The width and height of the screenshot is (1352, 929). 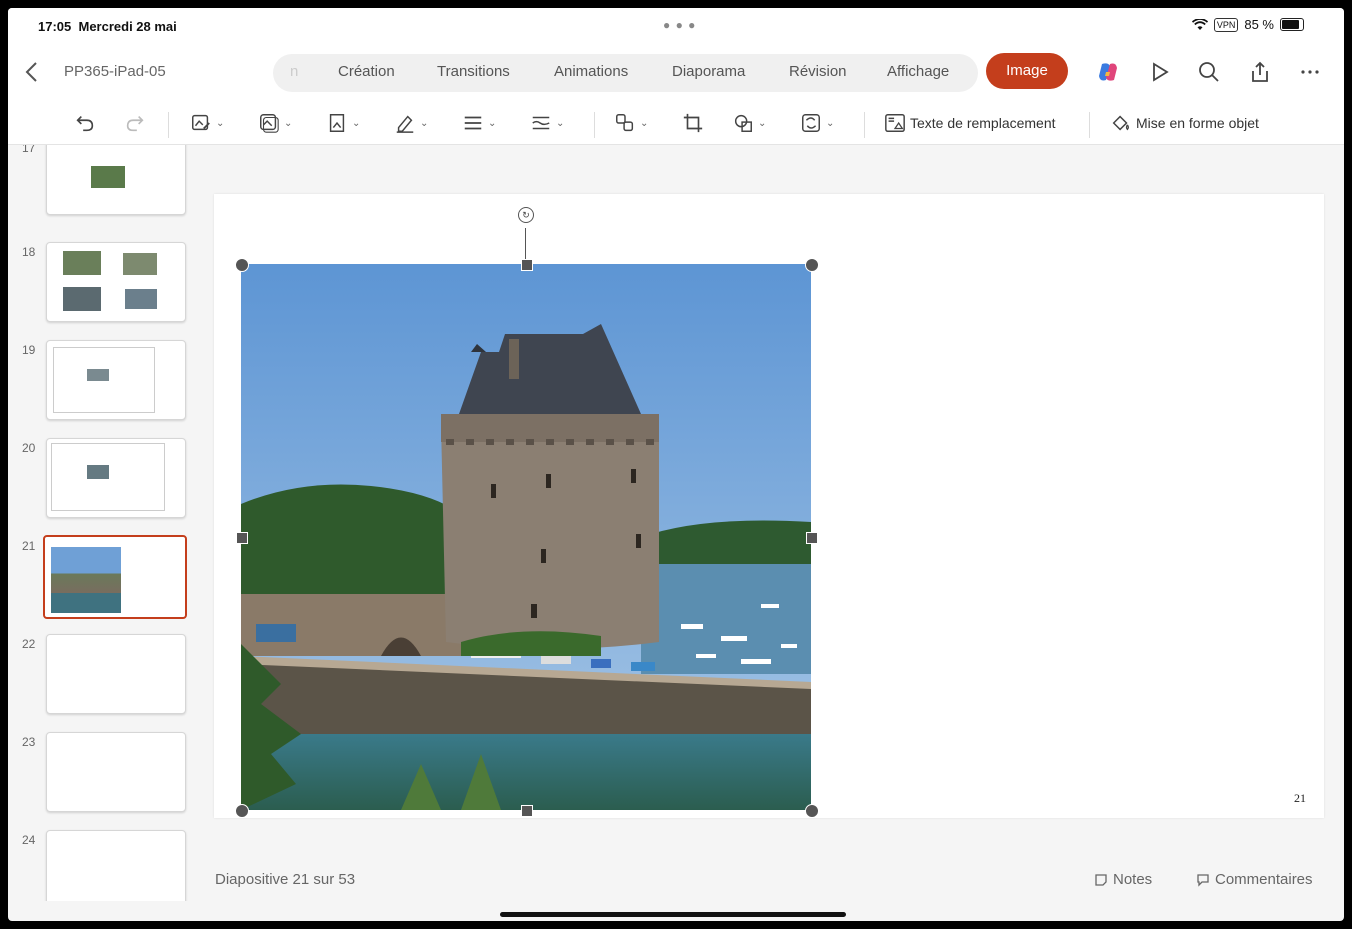 I want to click on align-icon, so click(x=473, y=123).